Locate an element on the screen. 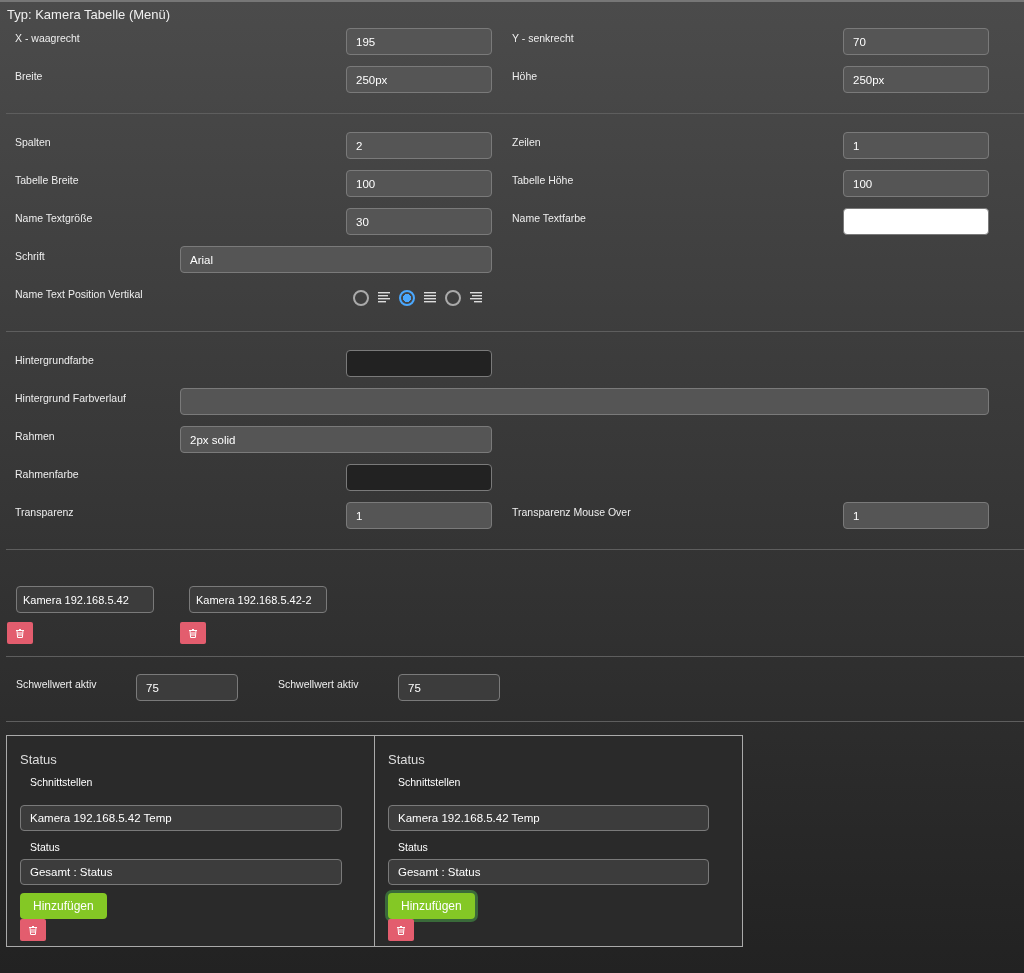  input-field: 2px solid is located at coordinates (336, 439).